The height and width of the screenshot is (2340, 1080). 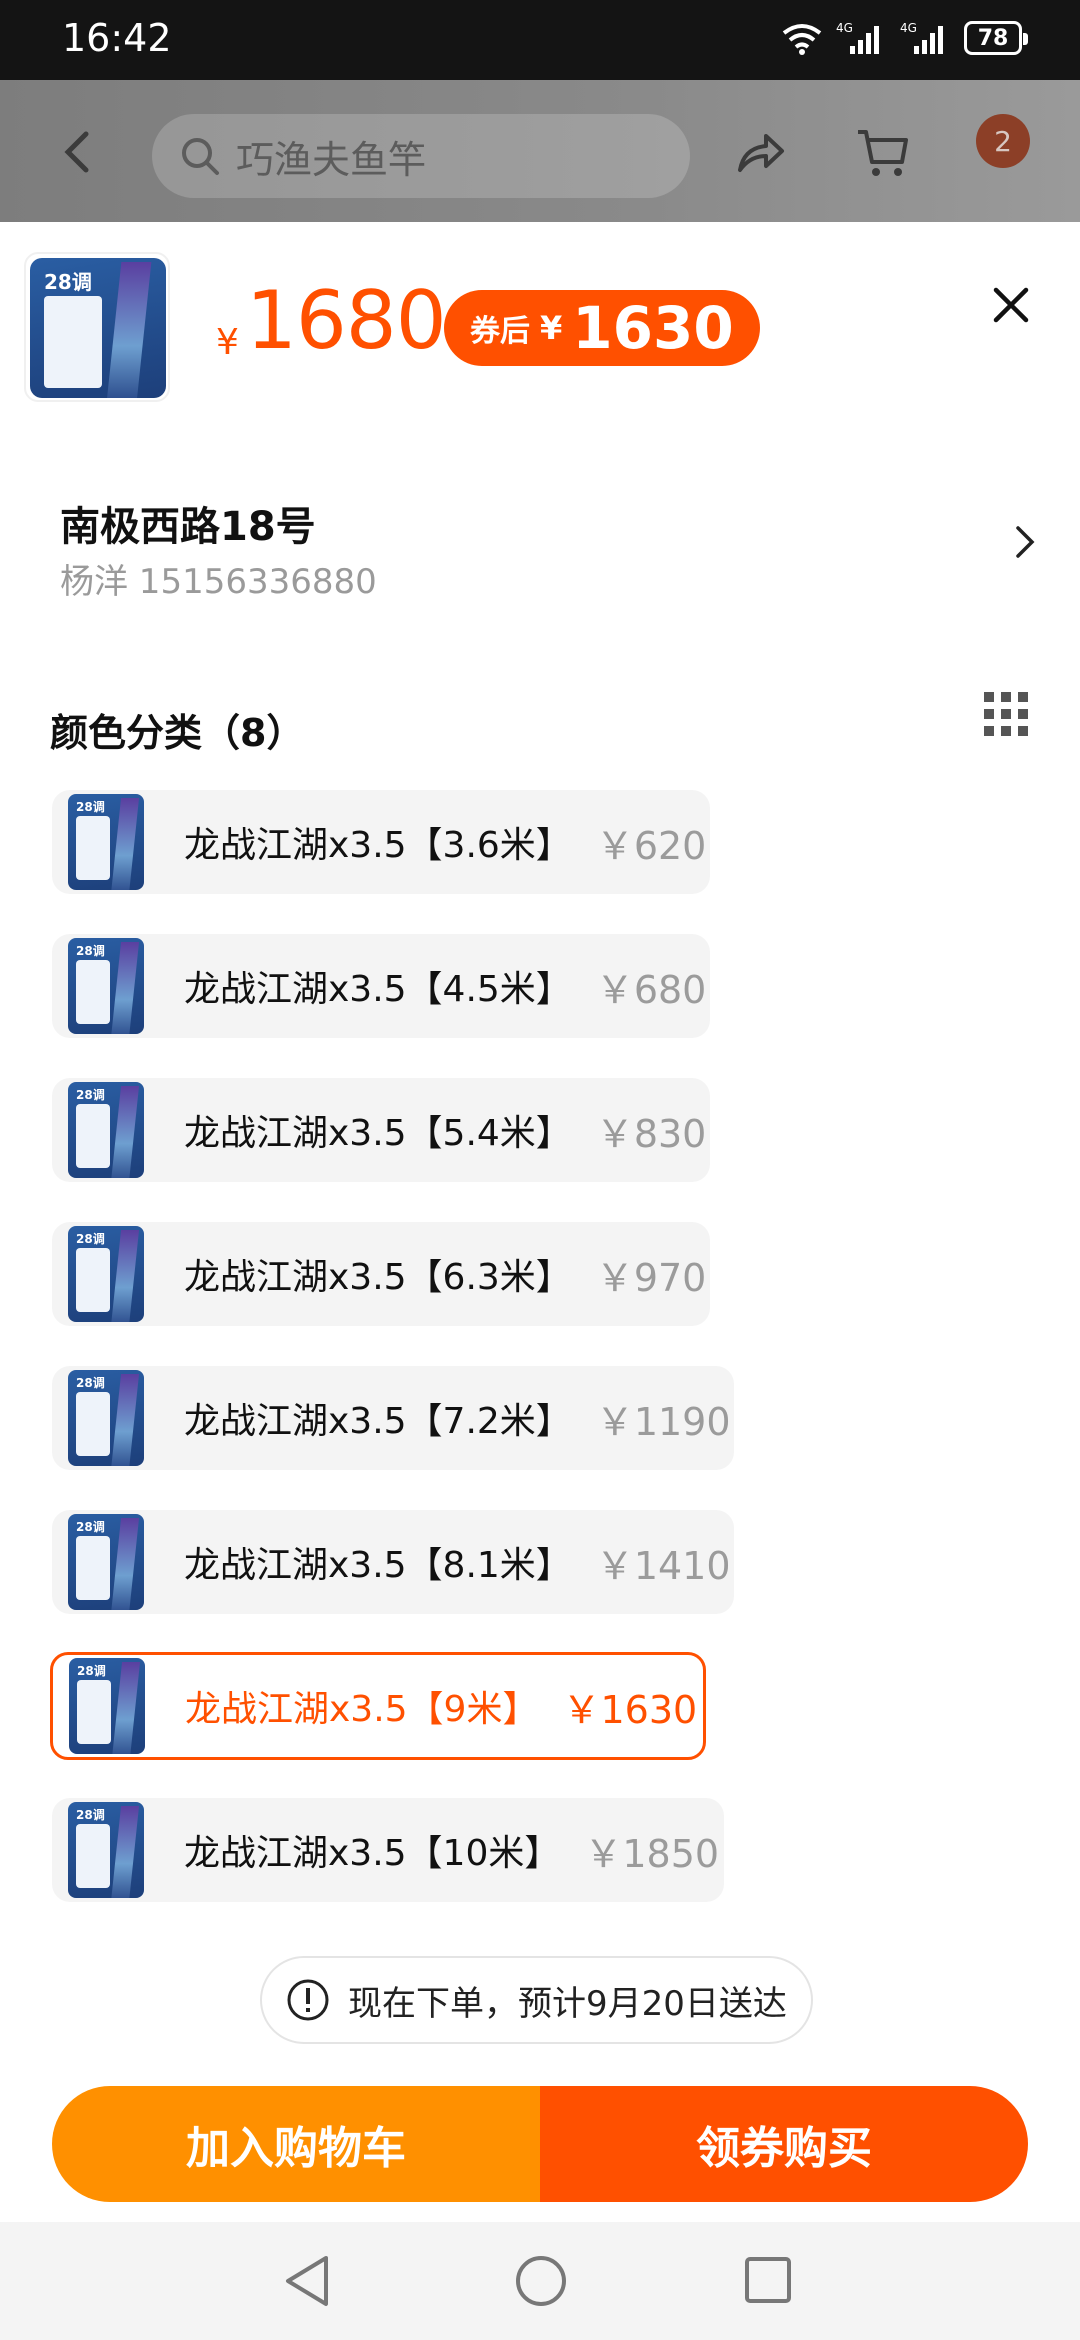 What do you see at coordinates (651, 845) in the screenshot?
I see `sku-price: ￥620` at bounding box center [651, 845].